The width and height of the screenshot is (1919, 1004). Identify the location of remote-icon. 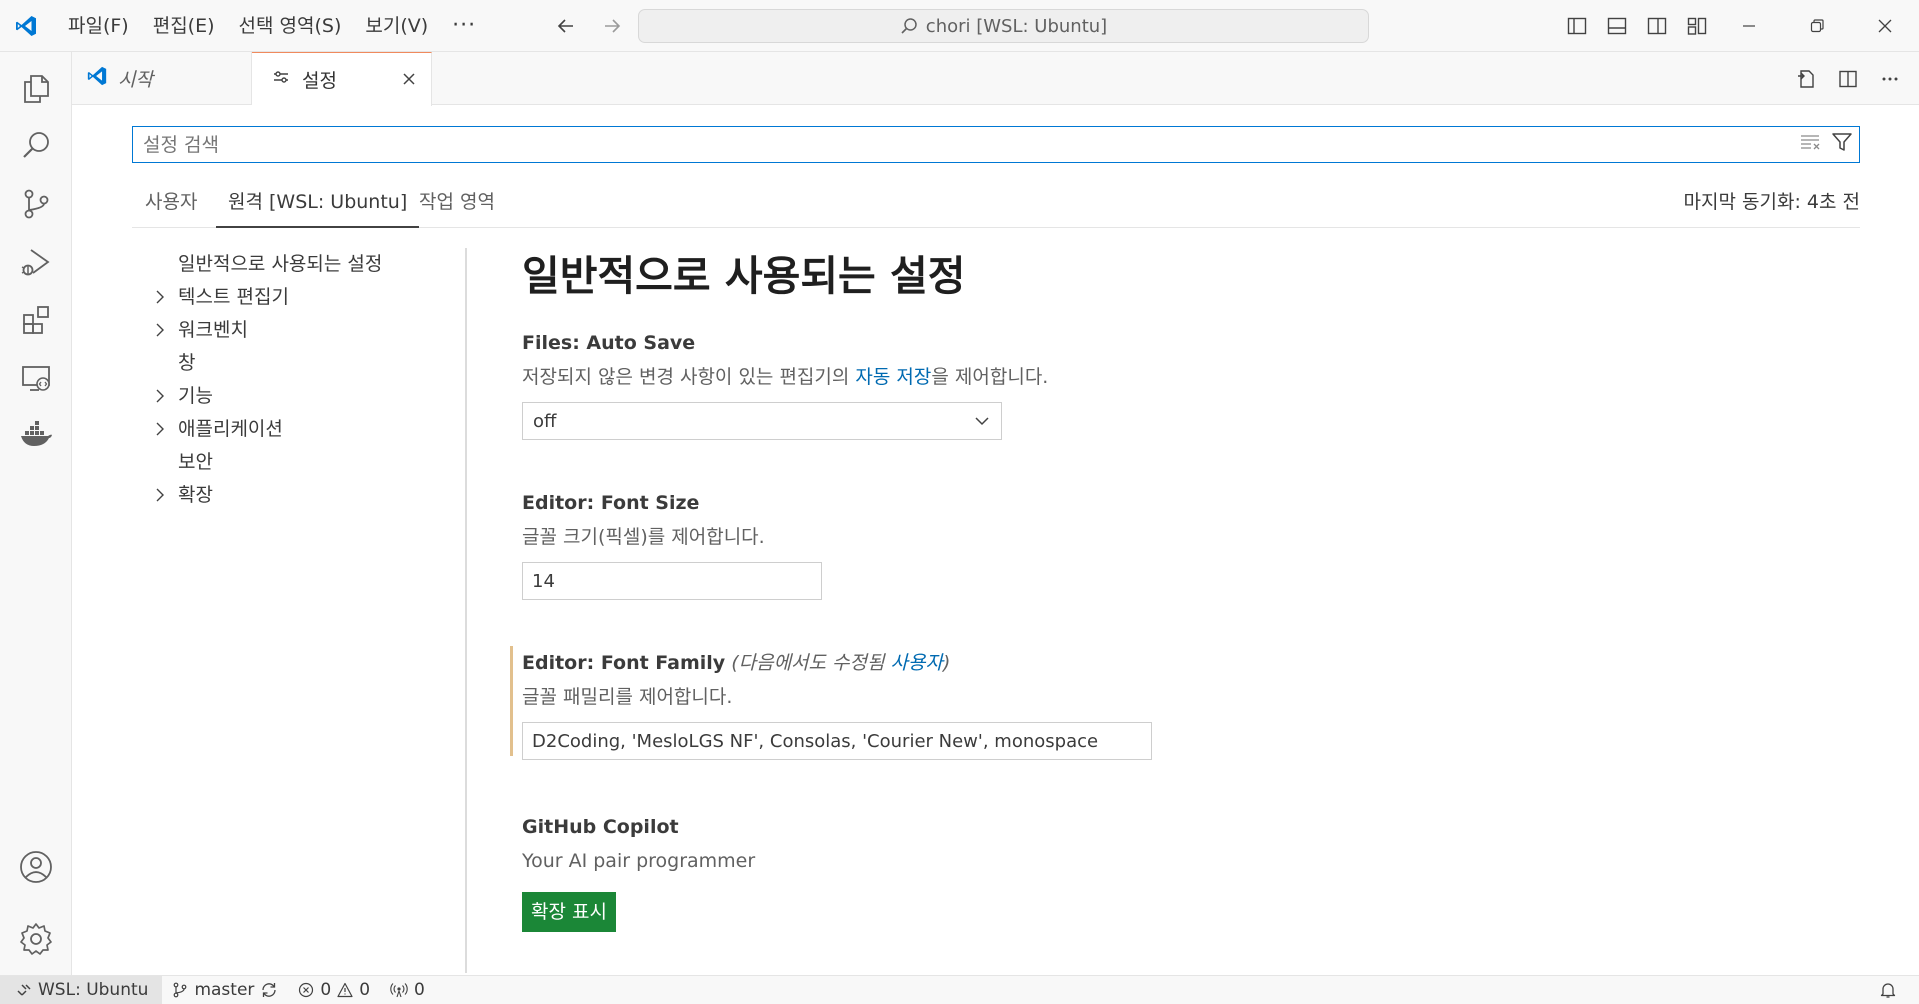
(24, 990).